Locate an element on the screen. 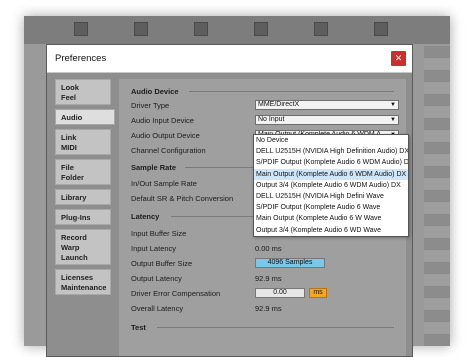  section-sample-rate: Sample Rate is located at coordinates (154, 167).